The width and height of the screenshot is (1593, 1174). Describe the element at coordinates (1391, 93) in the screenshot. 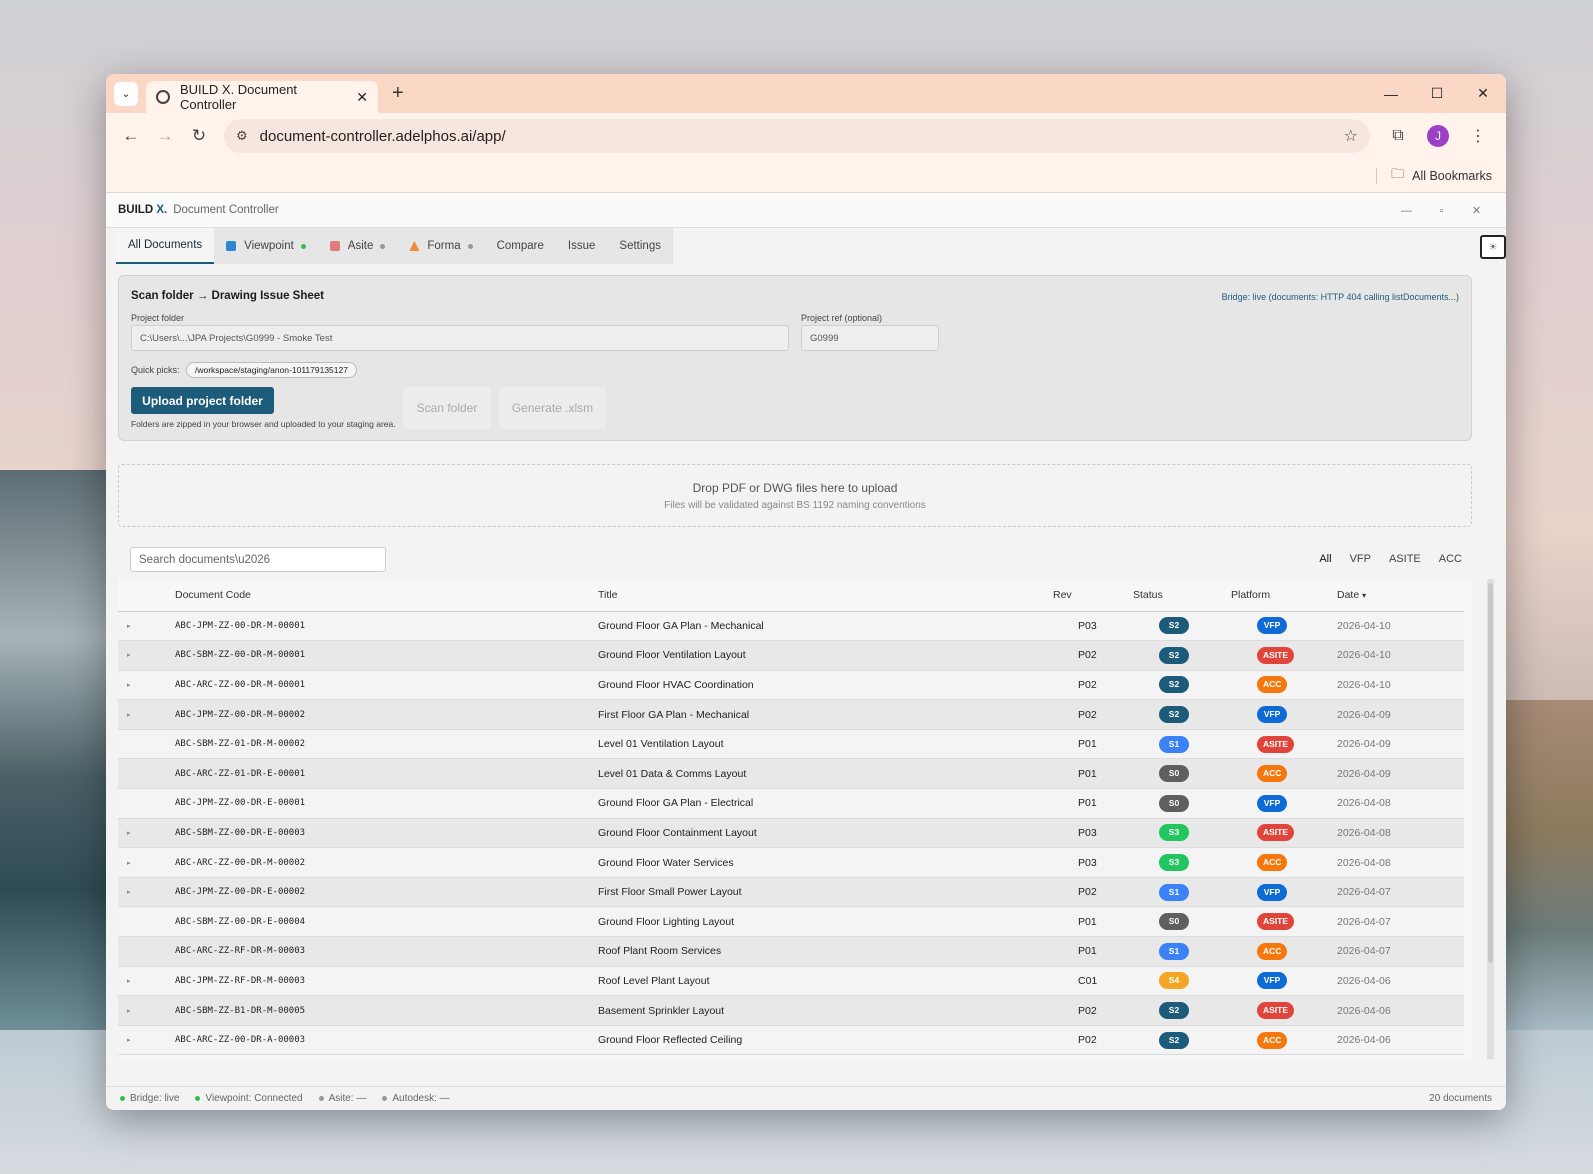

I see `minimize-icon: —` at that location.